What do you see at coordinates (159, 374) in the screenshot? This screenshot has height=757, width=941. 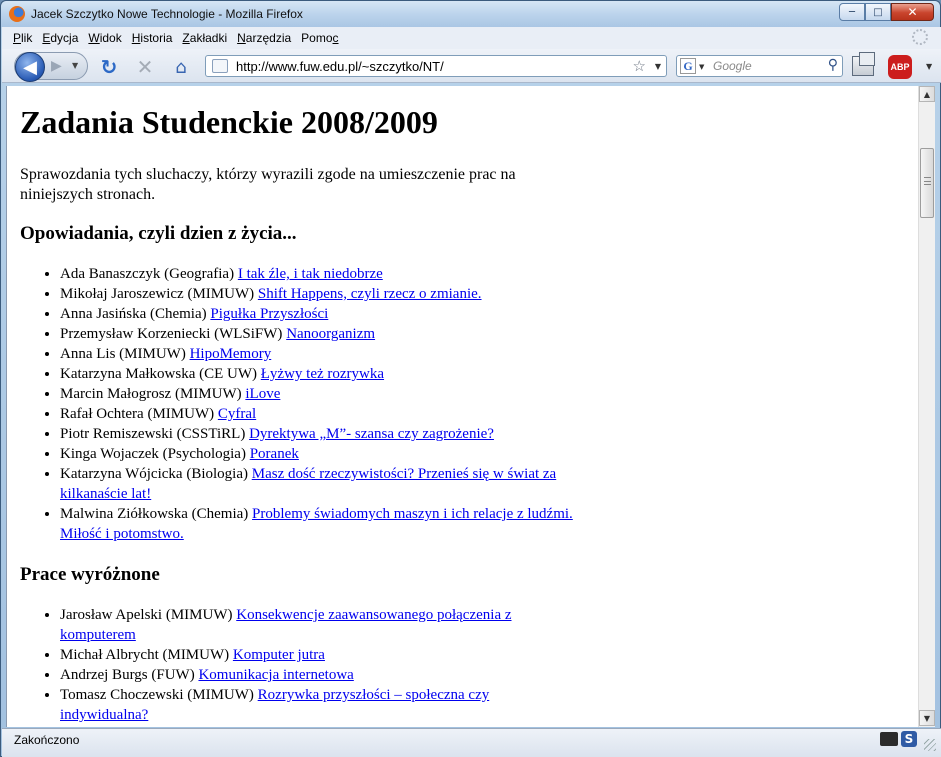 I see `author-name: Katarzyna Małkowska (CE UW)` at bounding box center [159, 374].